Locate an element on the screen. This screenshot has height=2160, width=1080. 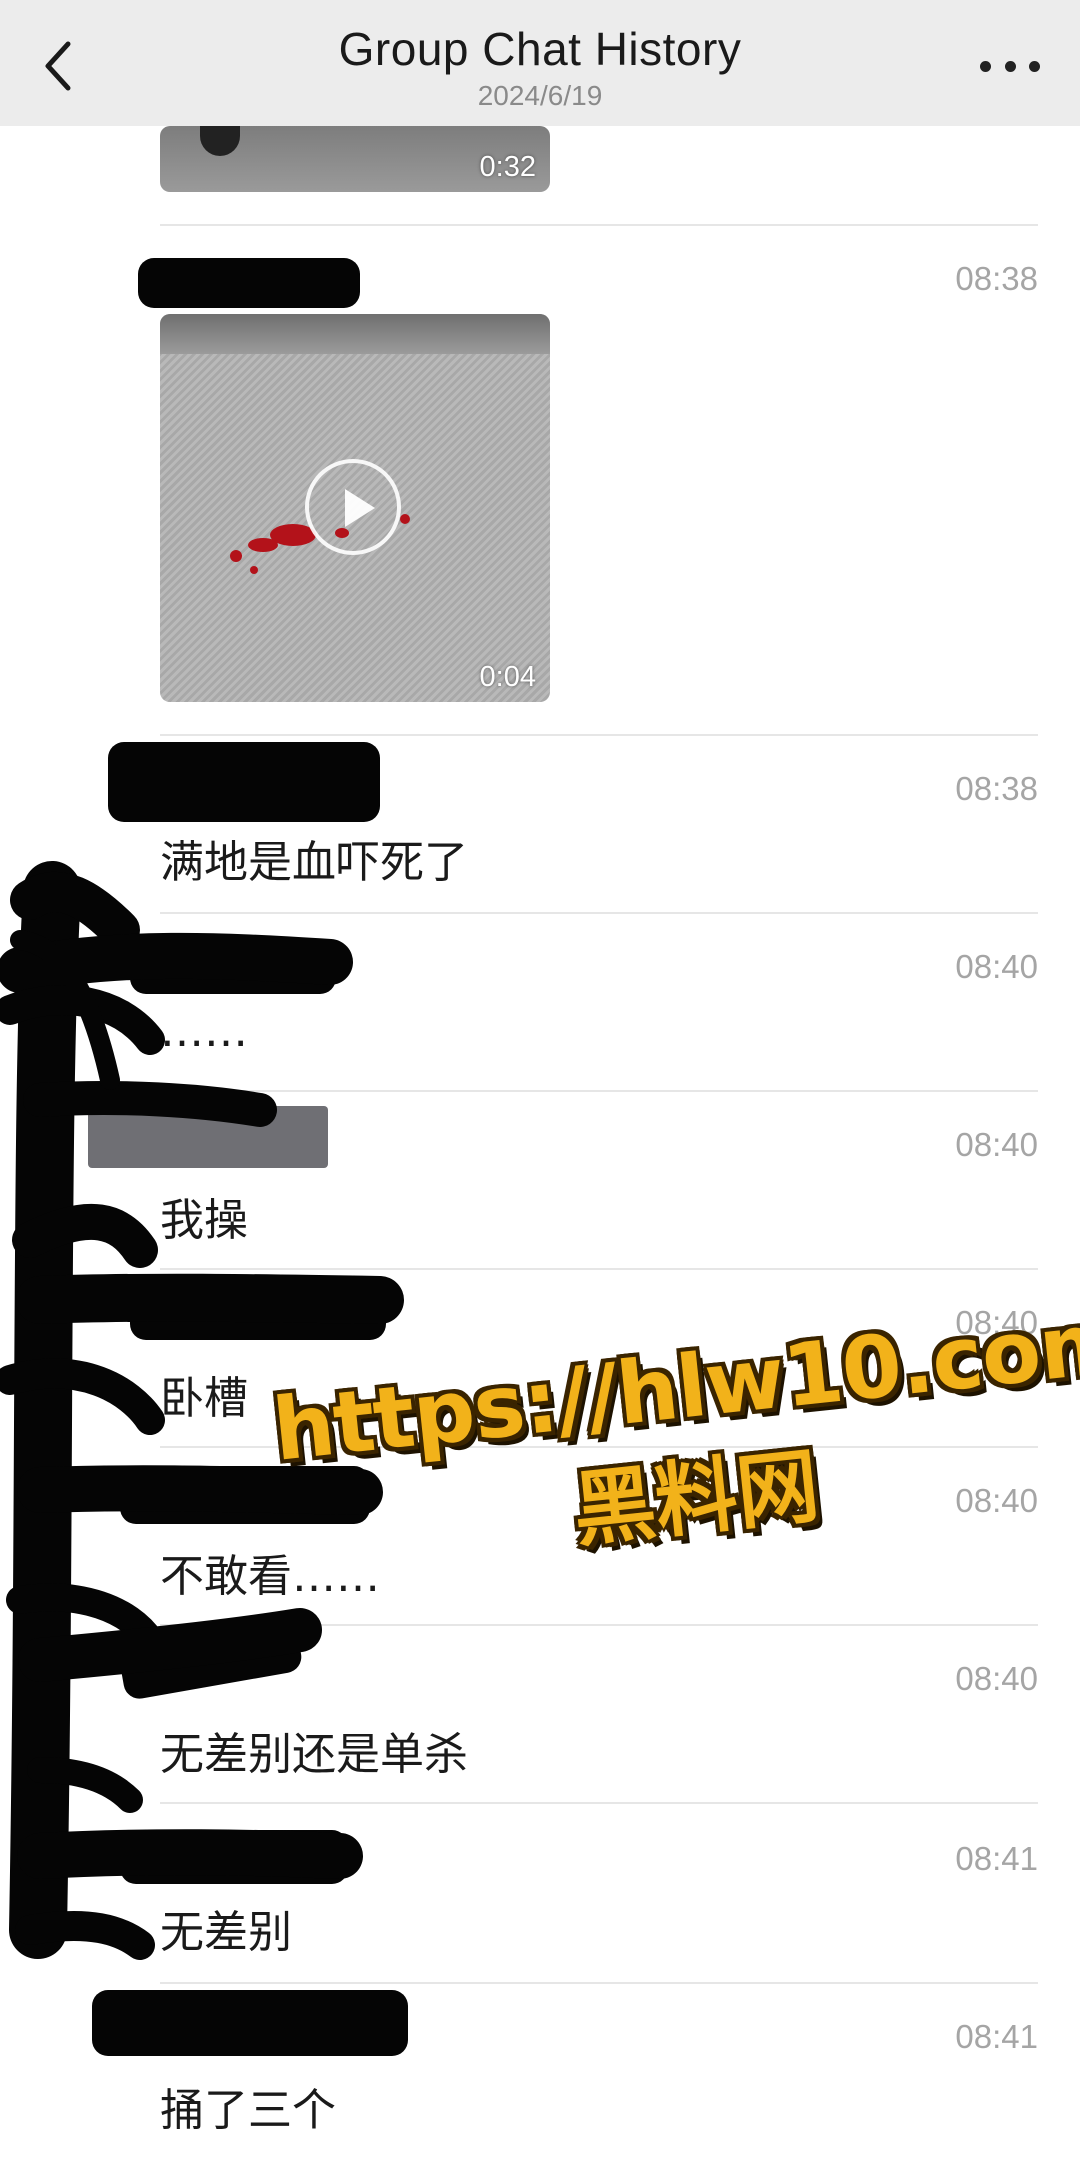
video-duration: 0:04 is located at coordinates (507, 677).